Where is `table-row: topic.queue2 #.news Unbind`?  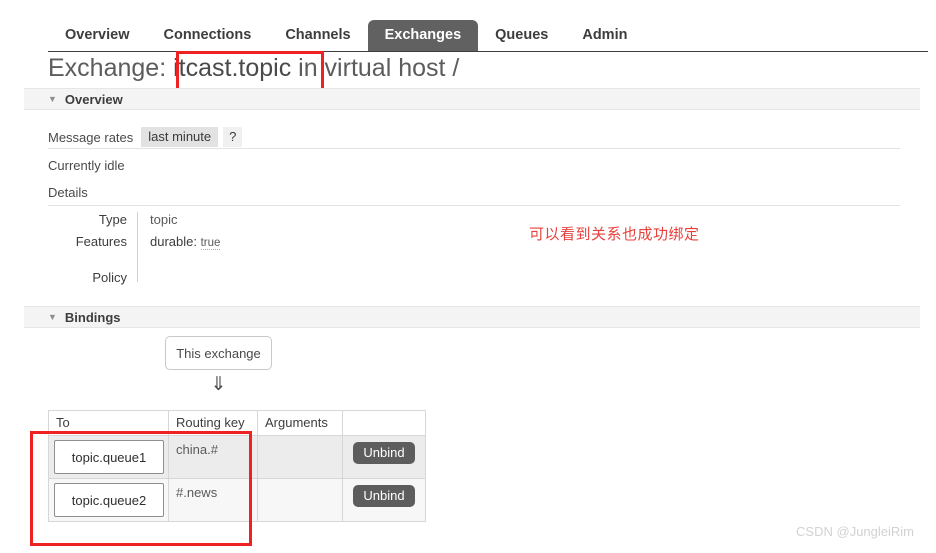
table-row: topic.queue2 #.news Unbind is located at coordinates (237, 500).